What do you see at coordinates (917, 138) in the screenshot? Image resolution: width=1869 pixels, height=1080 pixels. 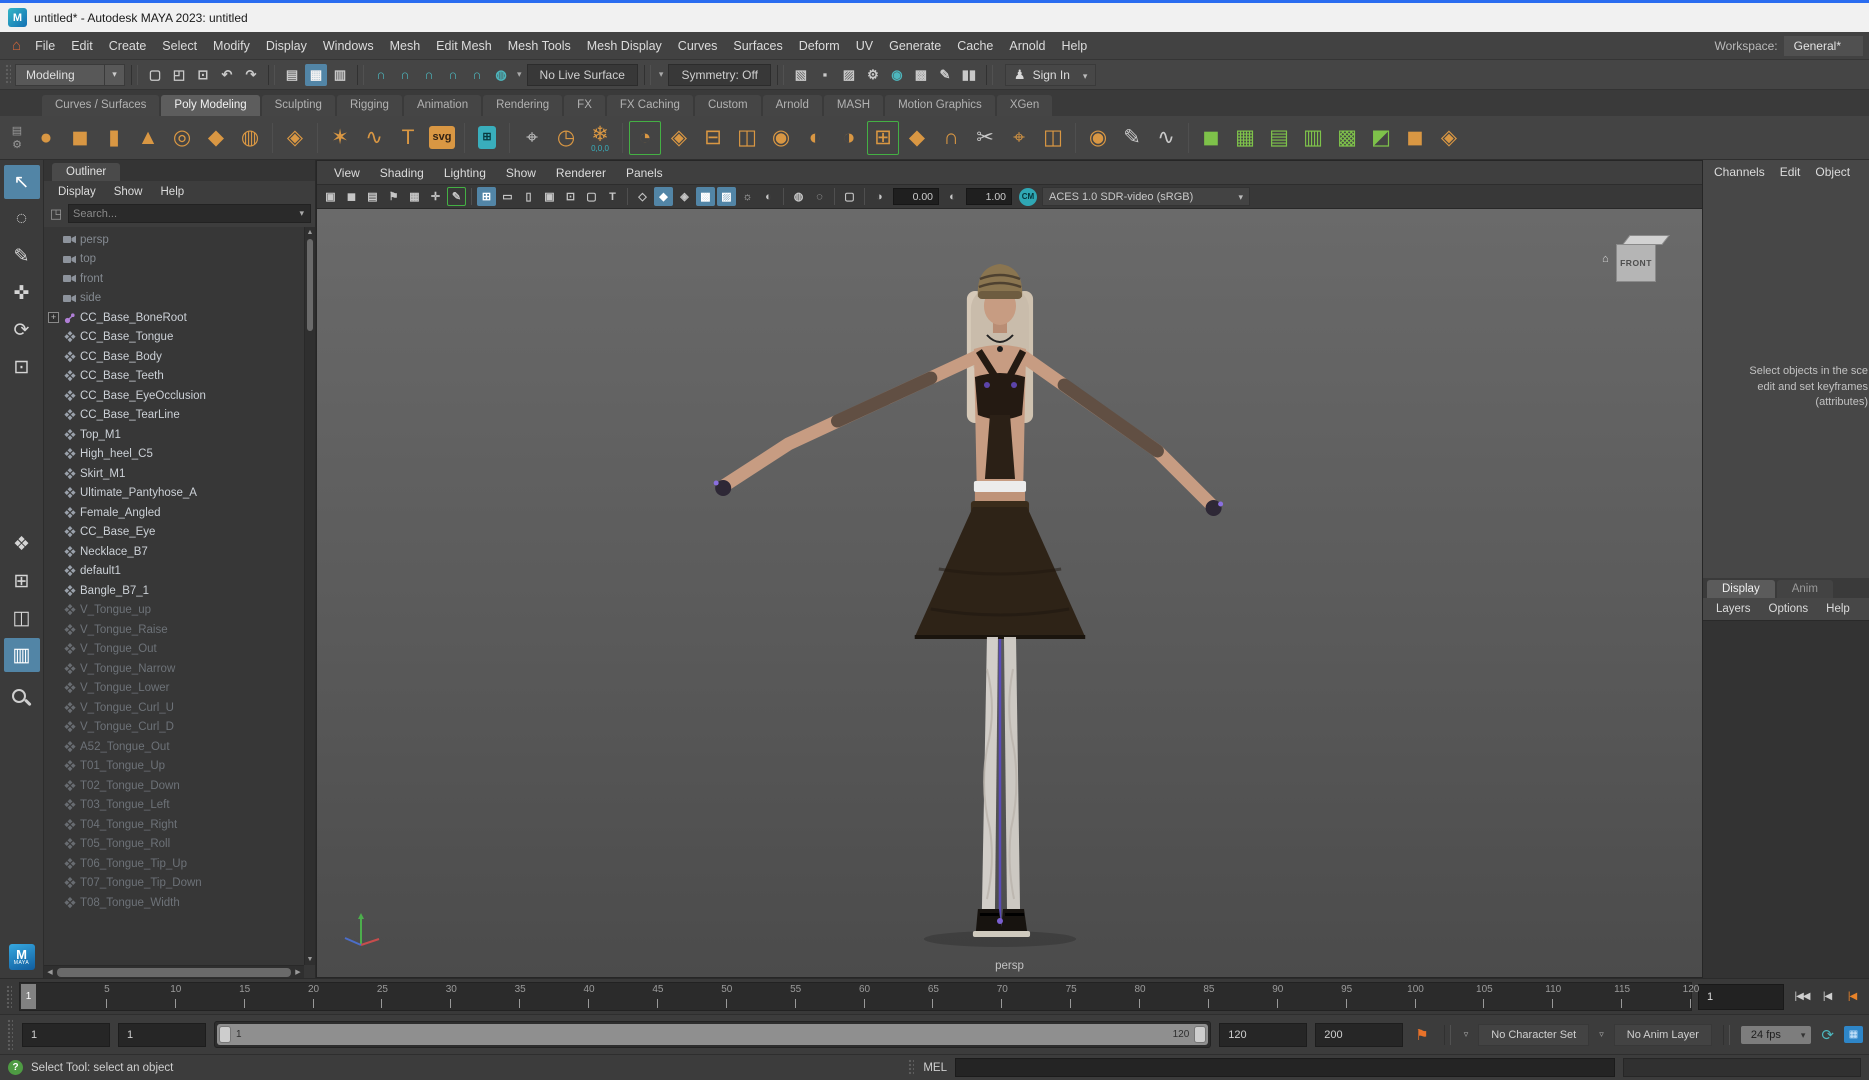 I see `bevel-icon: ◆` at bounding box center [917, 138].